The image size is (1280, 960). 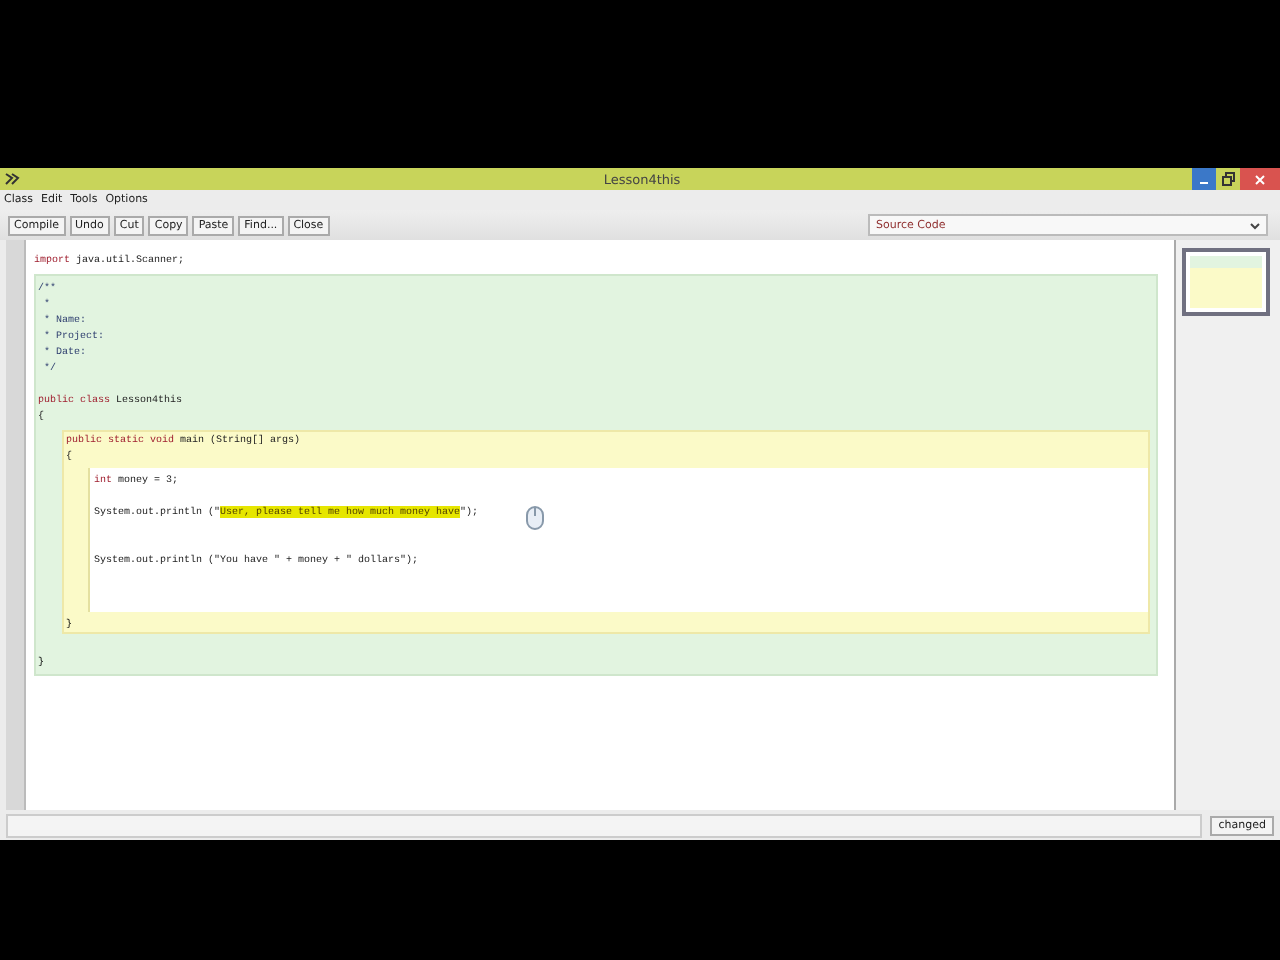 I want to click on minimize-button, so click(x=1204, y=179).